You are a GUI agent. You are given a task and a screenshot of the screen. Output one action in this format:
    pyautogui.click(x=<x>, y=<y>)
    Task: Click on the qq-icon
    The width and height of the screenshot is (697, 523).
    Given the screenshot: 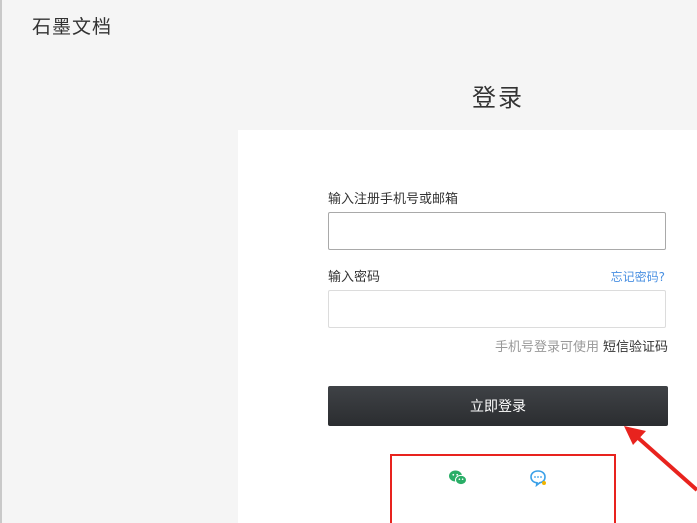 What is the action you would take?
    pyautogui.click(x=538, y=478)
    